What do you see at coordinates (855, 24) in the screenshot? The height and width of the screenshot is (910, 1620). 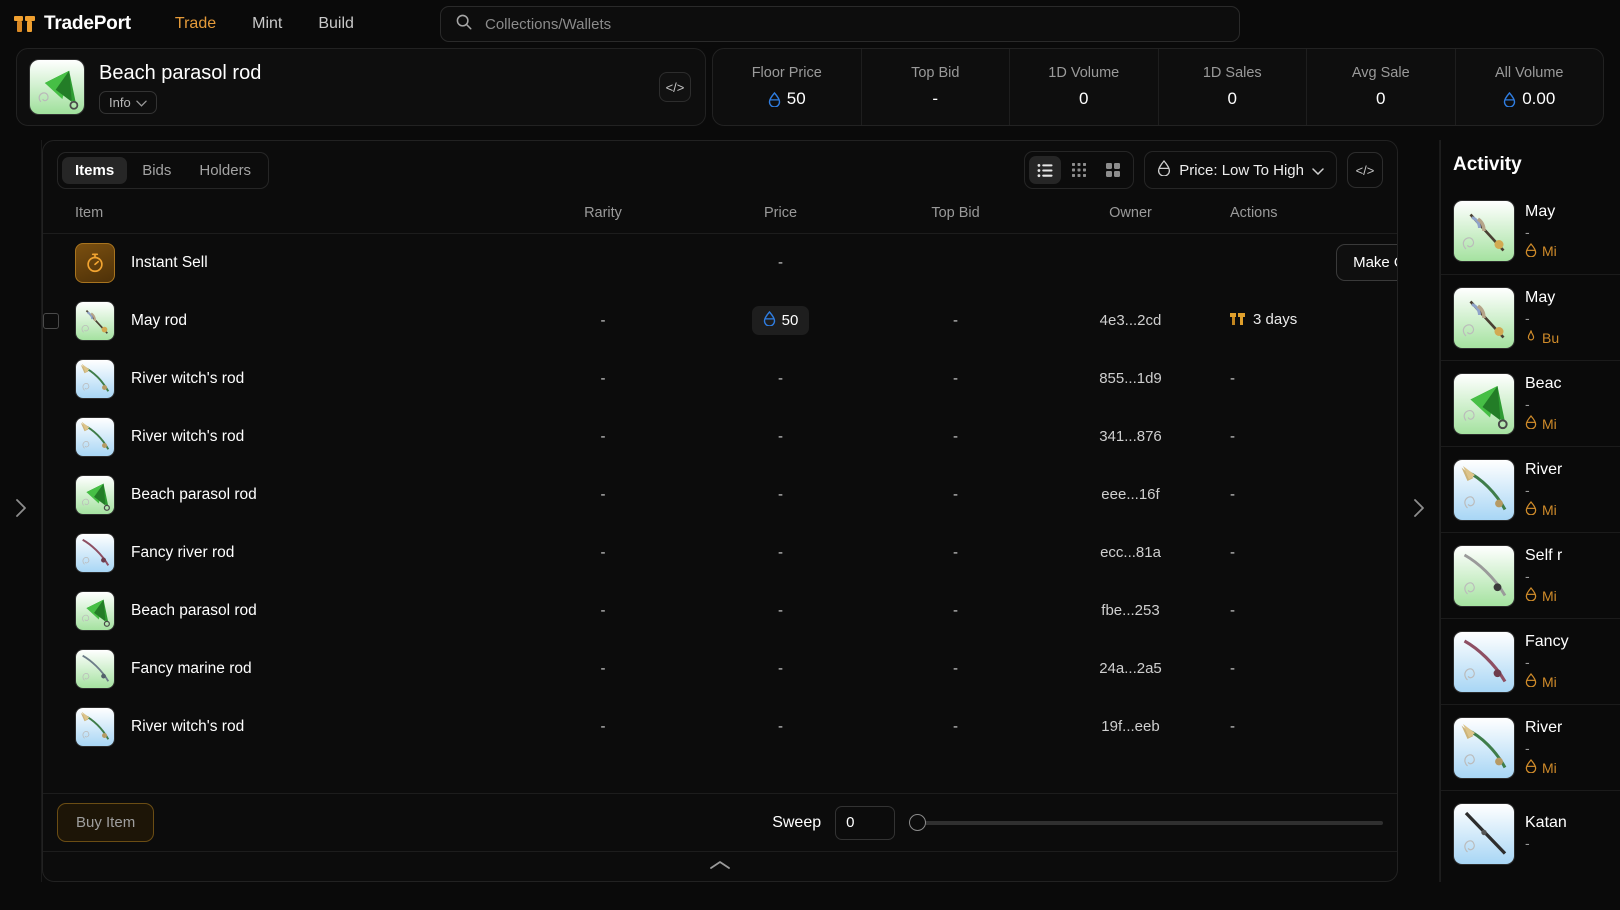 I see `search-input` at bounding box center [855, 24].